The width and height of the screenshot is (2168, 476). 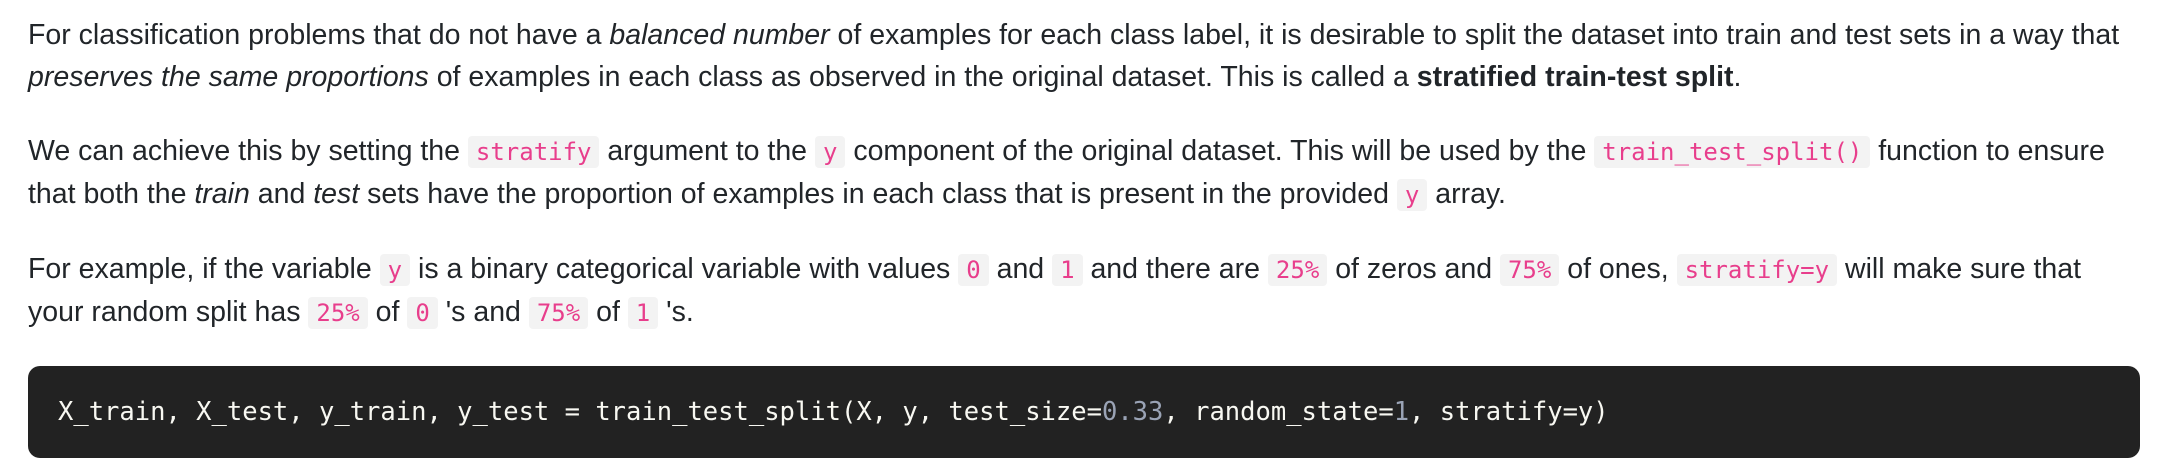 What do you see at coordinates (222, 194) in the screenshot?
I see `emphasis-train: train` at bounding box center [222, 194].